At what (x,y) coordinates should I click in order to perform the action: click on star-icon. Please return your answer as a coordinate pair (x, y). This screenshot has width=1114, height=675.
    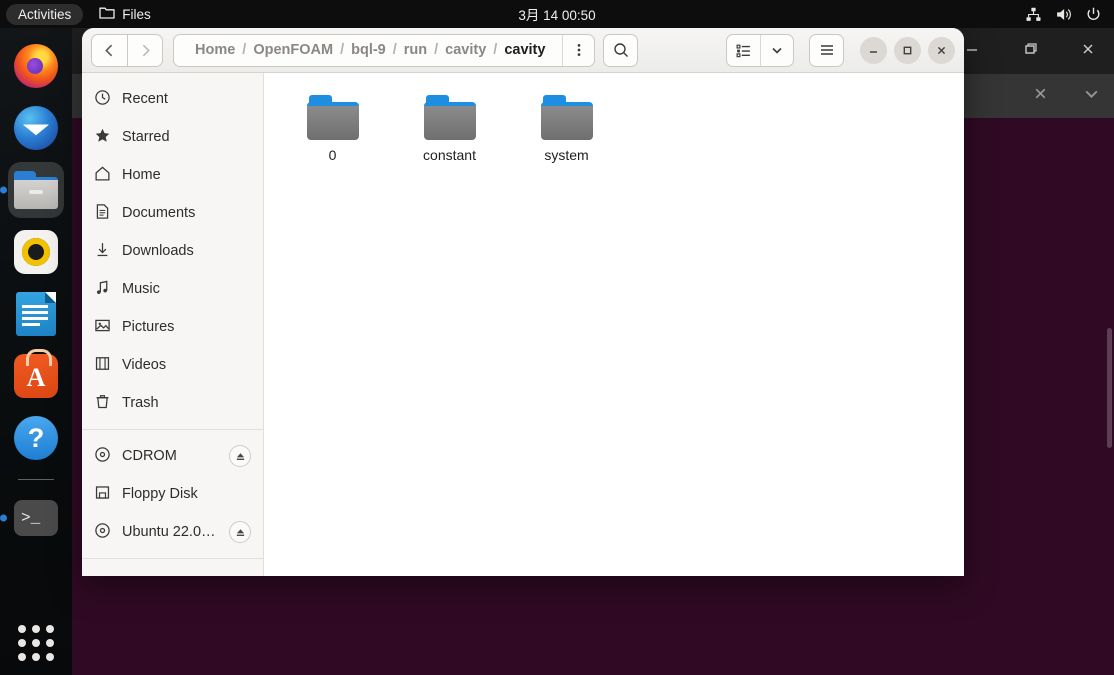
    Looking at the image, I should click on (102, 137).